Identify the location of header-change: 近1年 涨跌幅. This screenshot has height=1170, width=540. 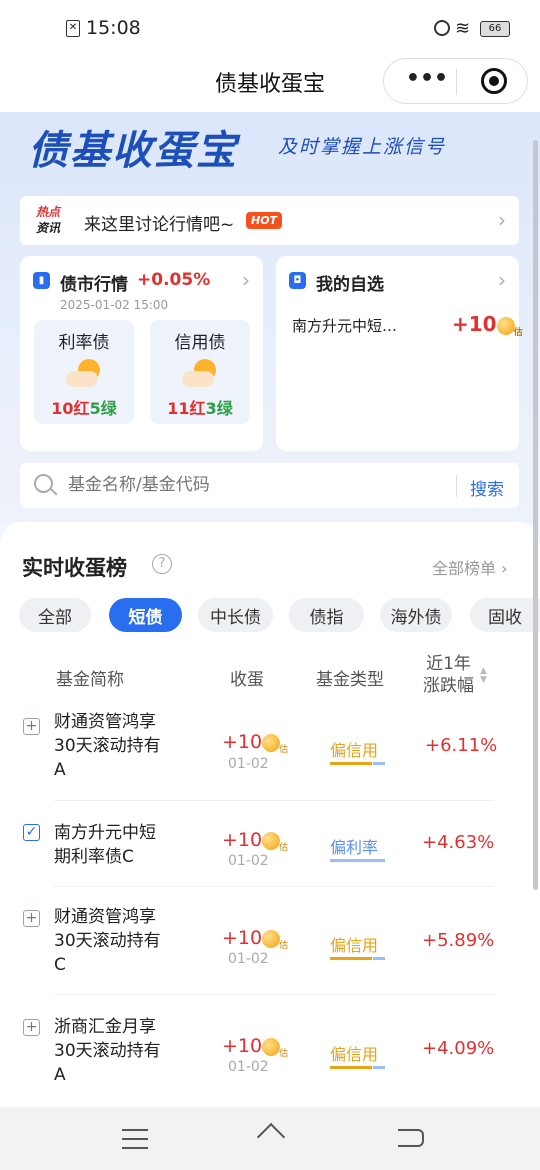
(448, 675).